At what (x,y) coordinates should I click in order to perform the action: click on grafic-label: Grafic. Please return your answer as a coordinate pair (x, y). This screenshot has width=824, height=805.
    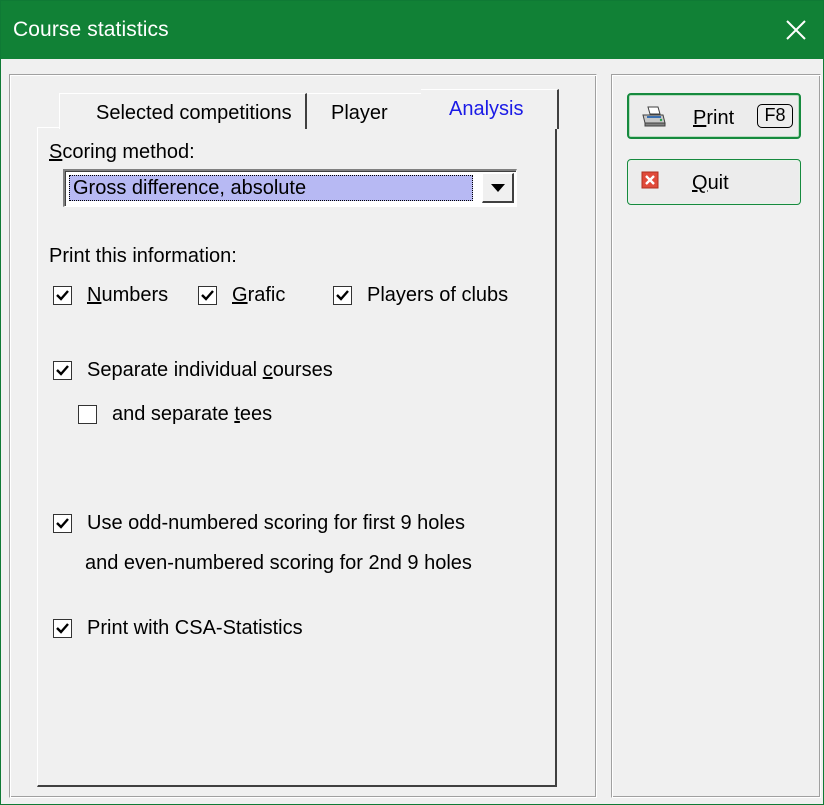
    Looking at the image, I should click on (258, 295).